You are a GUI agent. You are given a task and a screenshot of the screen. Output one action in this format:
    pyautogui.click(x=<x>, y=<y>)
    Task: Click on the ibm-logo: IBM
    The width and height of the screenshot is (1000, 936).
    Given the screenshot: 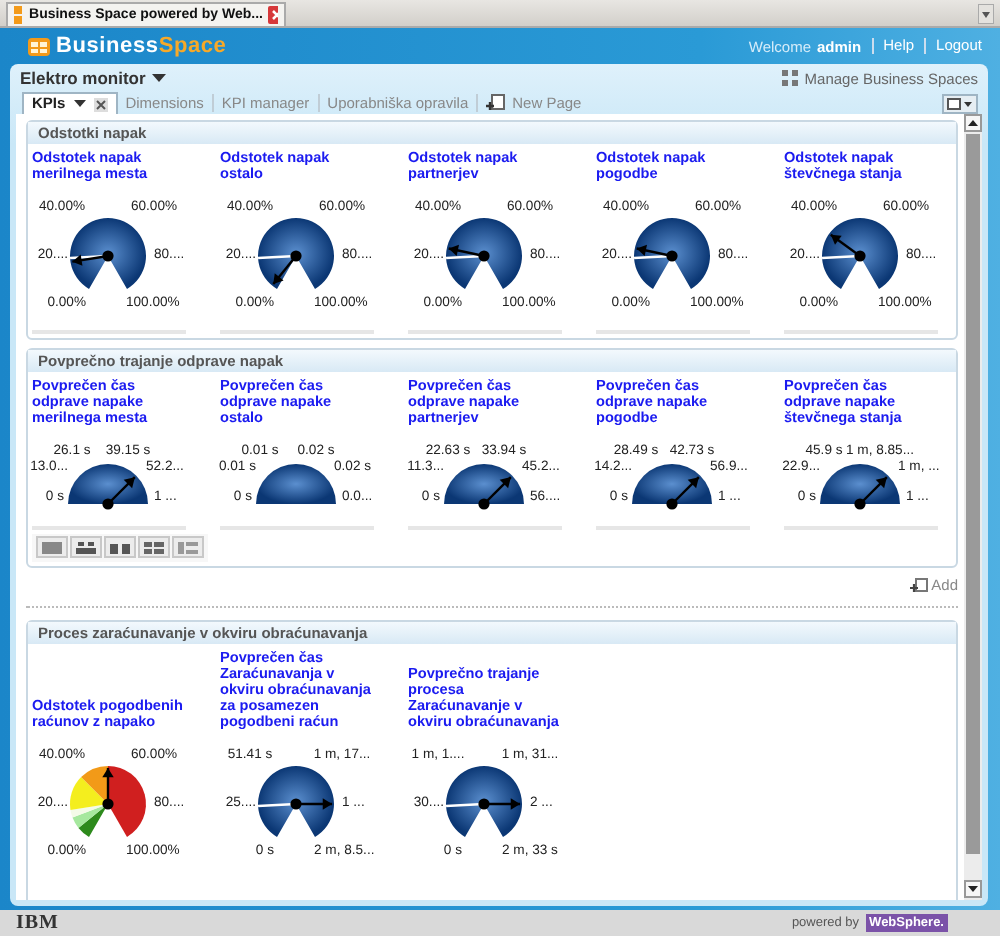 What is the action you would take?
    pyautogui.click(x=37, y=923)
    